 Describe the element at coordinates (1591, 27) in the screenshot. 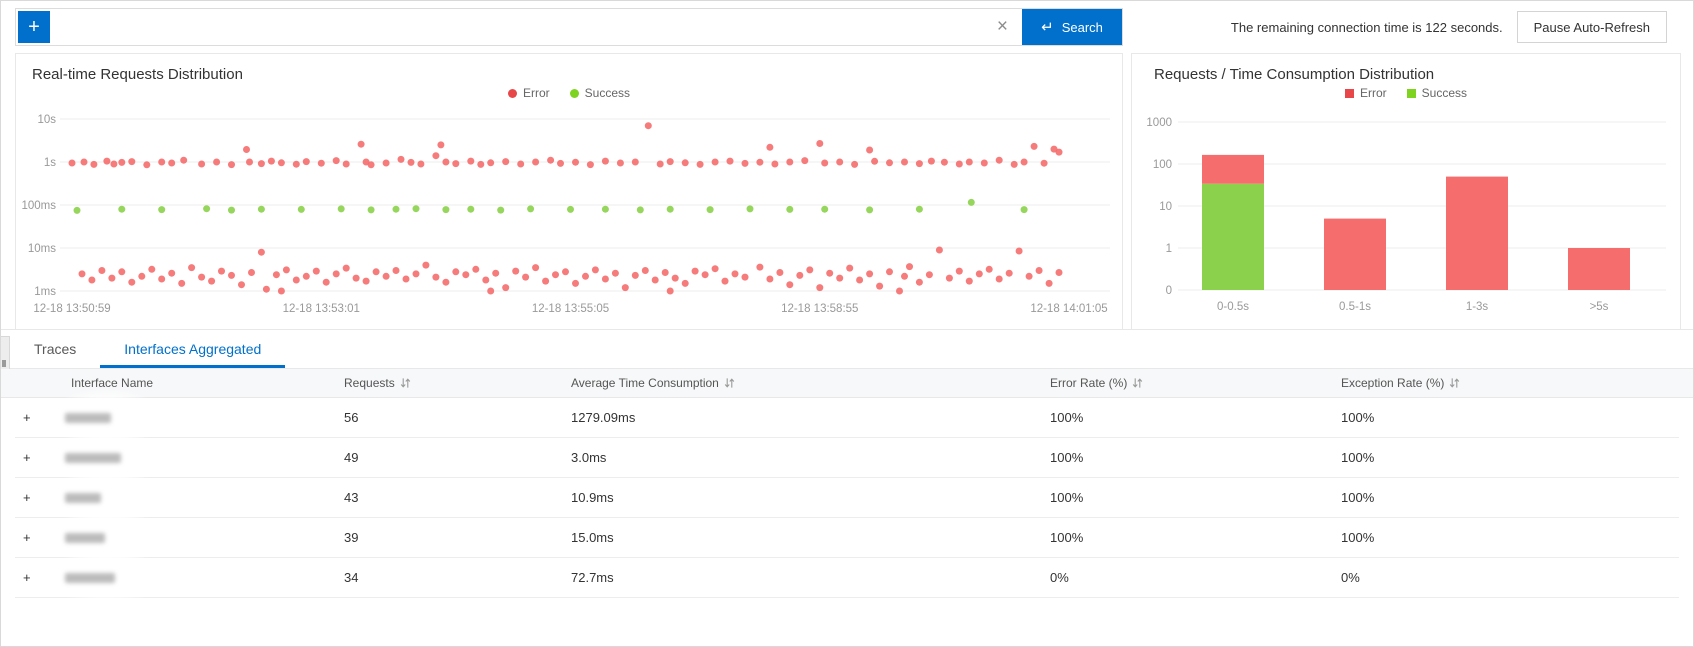

I see `pause-auto-refresh-button: Pause Auto-Refresh` at that location.